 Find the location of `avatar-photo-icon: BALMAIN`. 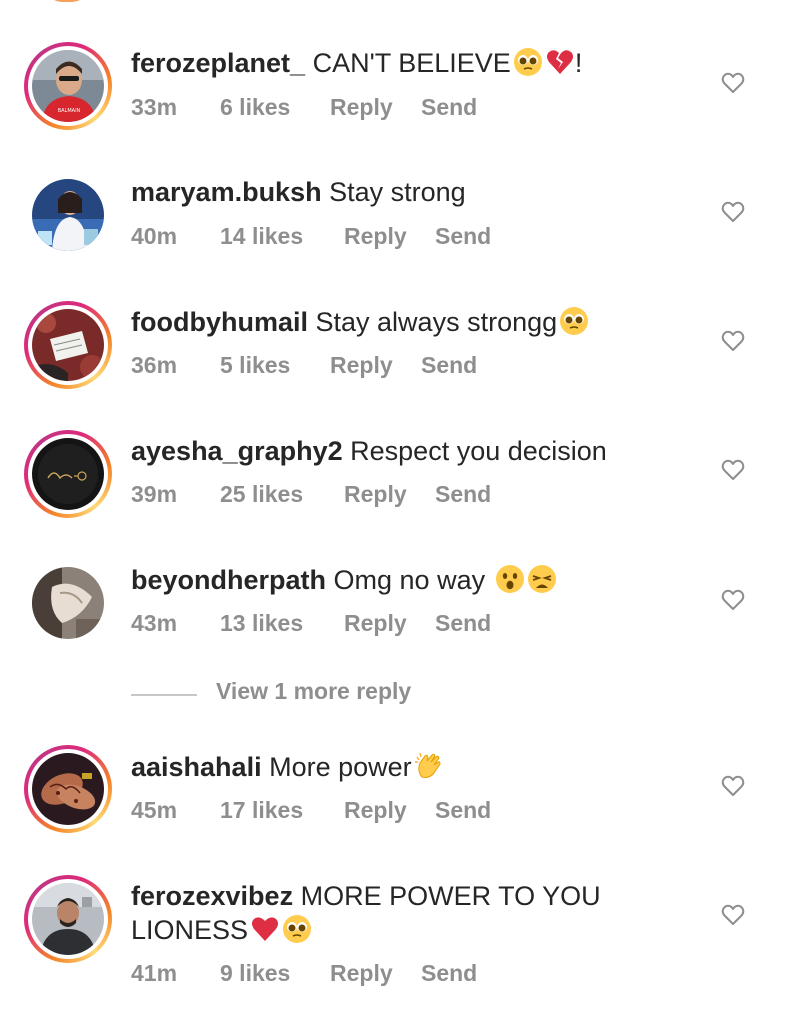

avatar-photo-icon: BALMAIN is located at coordinates (68, 86).